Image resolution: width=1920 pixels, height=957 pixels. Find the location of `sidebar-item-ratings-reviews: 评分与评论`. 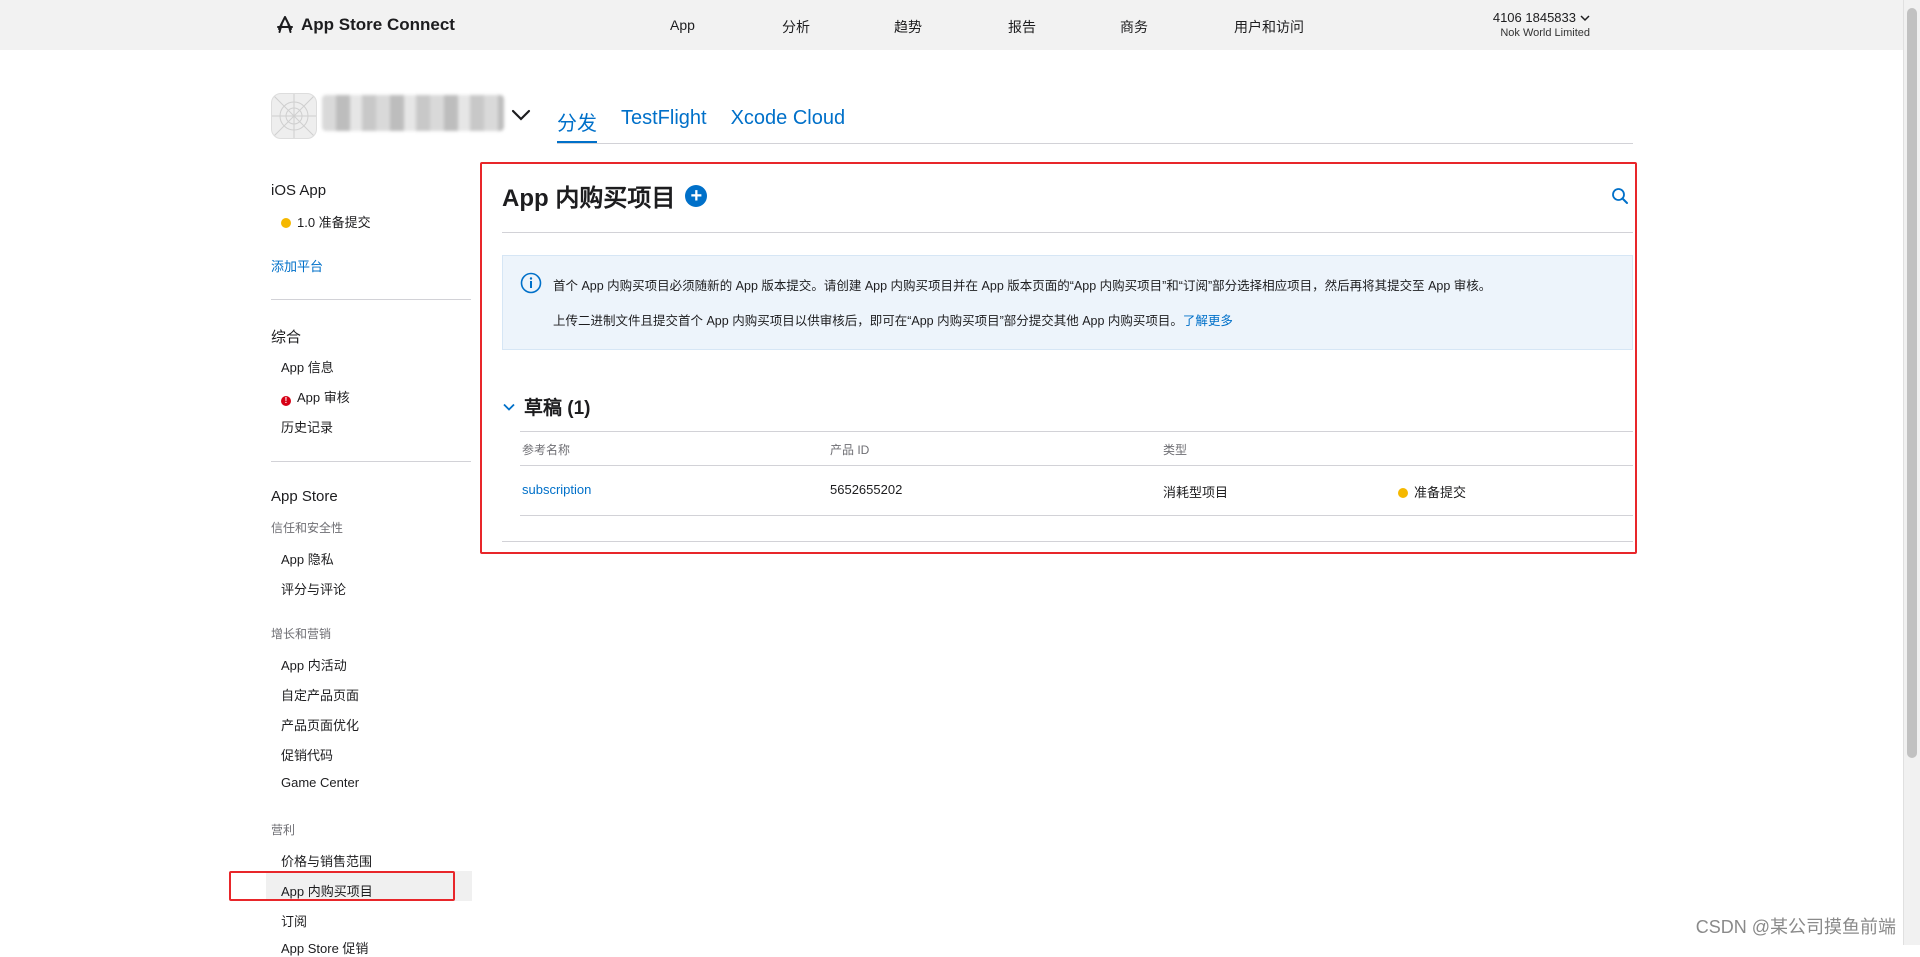

sidebar-item-ratings-reviews: 评分与评论 is located at coordinates (313, 588).